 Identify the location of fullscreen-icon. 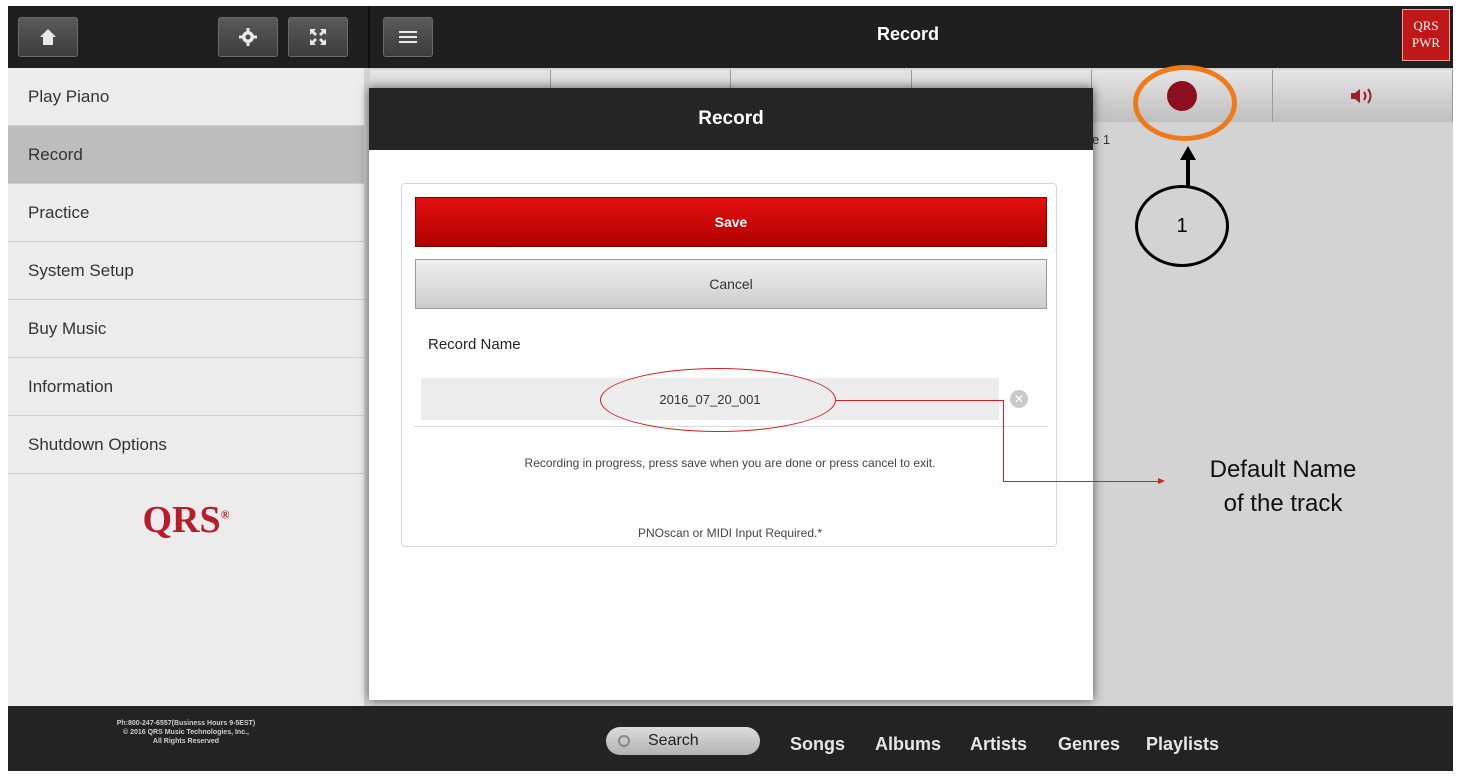
(318, 37).